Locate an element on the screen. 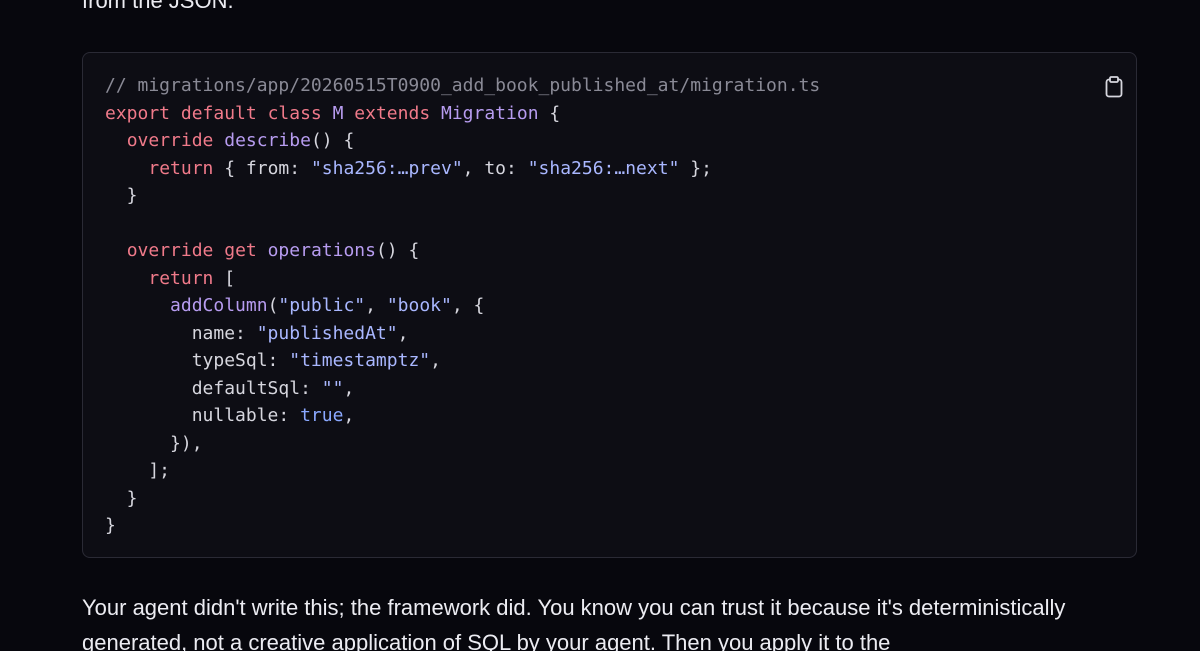 The image size is (1200, 651). code-line: return [ is located at coordinates (462, 279).